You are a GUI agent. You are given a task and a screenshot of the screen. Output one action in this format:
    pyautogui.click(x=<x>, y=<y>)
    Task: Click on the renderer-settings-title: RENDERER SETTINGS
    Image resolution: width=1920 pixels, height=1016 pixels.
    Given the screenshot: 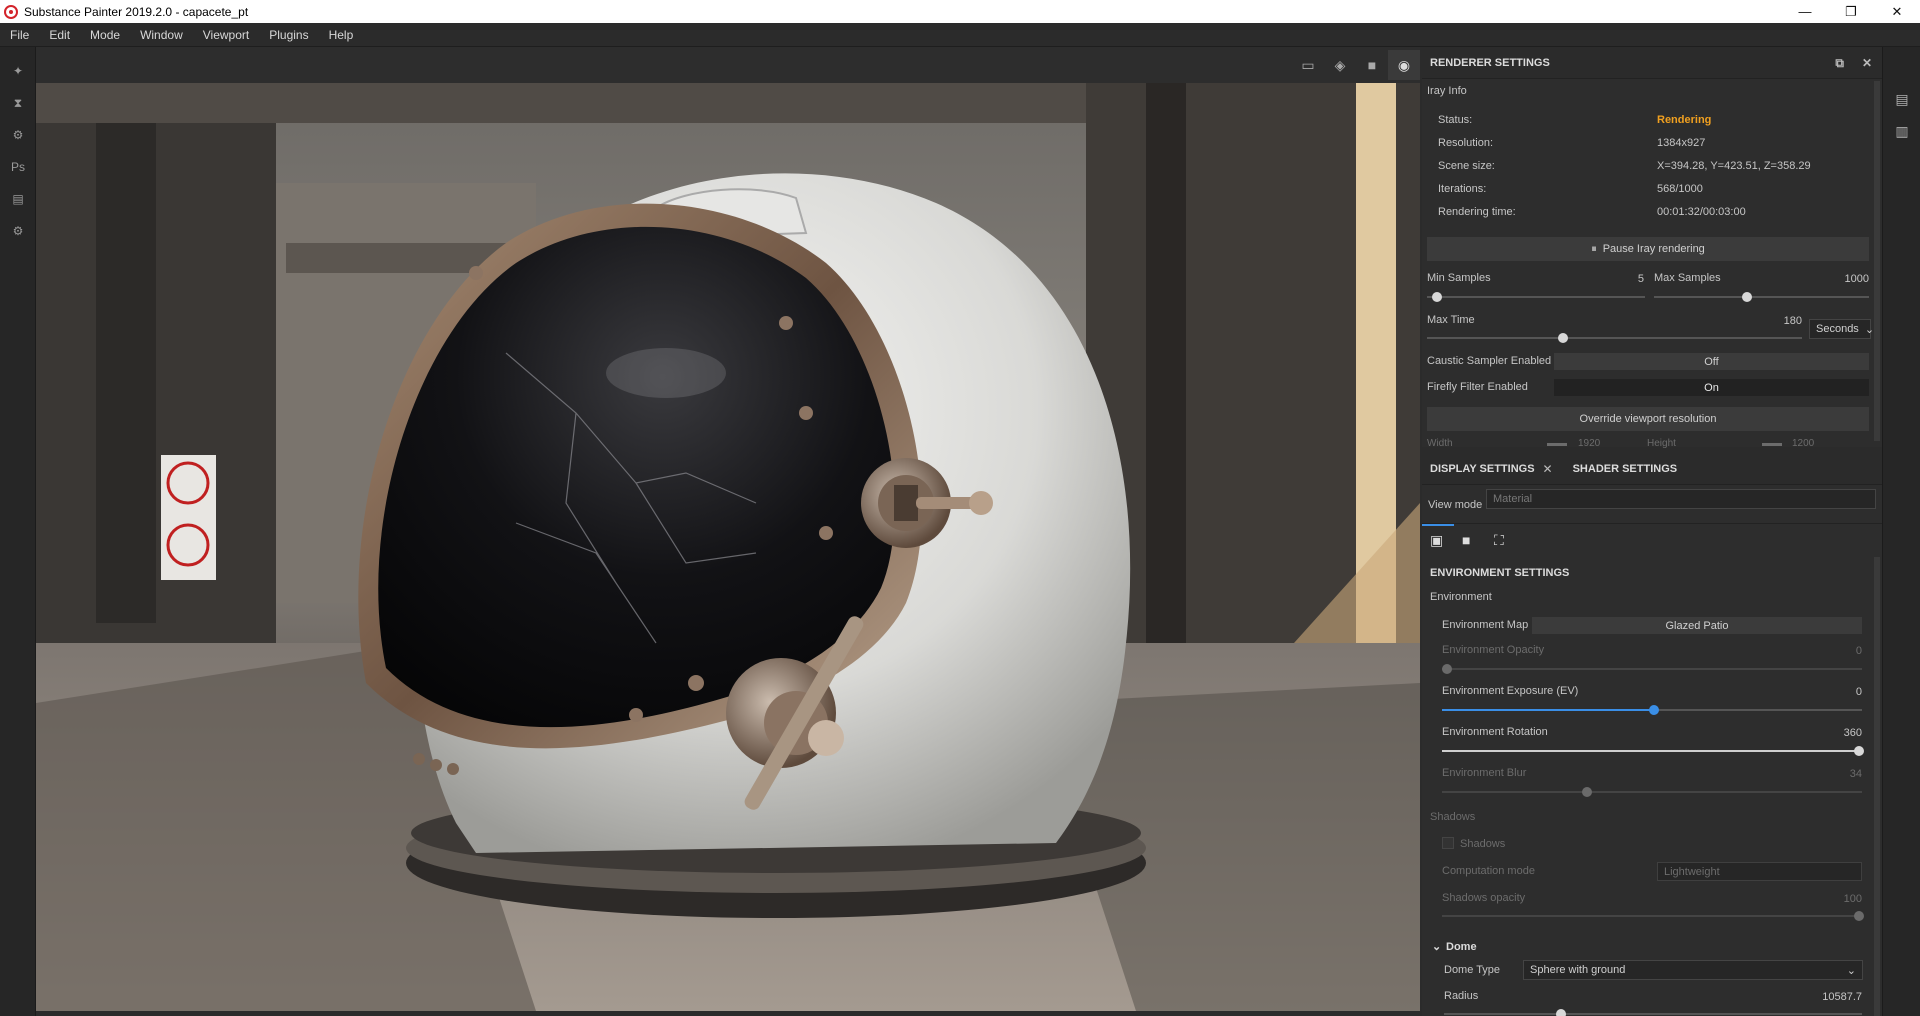 What is the action you would take?
    pyautogui.click(x=1490, y=62)
    